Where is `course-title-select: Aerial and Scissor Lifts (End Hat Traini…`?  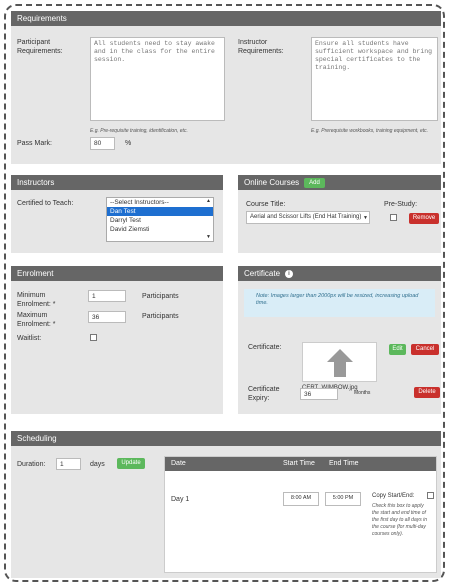 course-title-select: Aerial and Scissor Lifts (End Hat Traini… is located at coordinates (308, 217).